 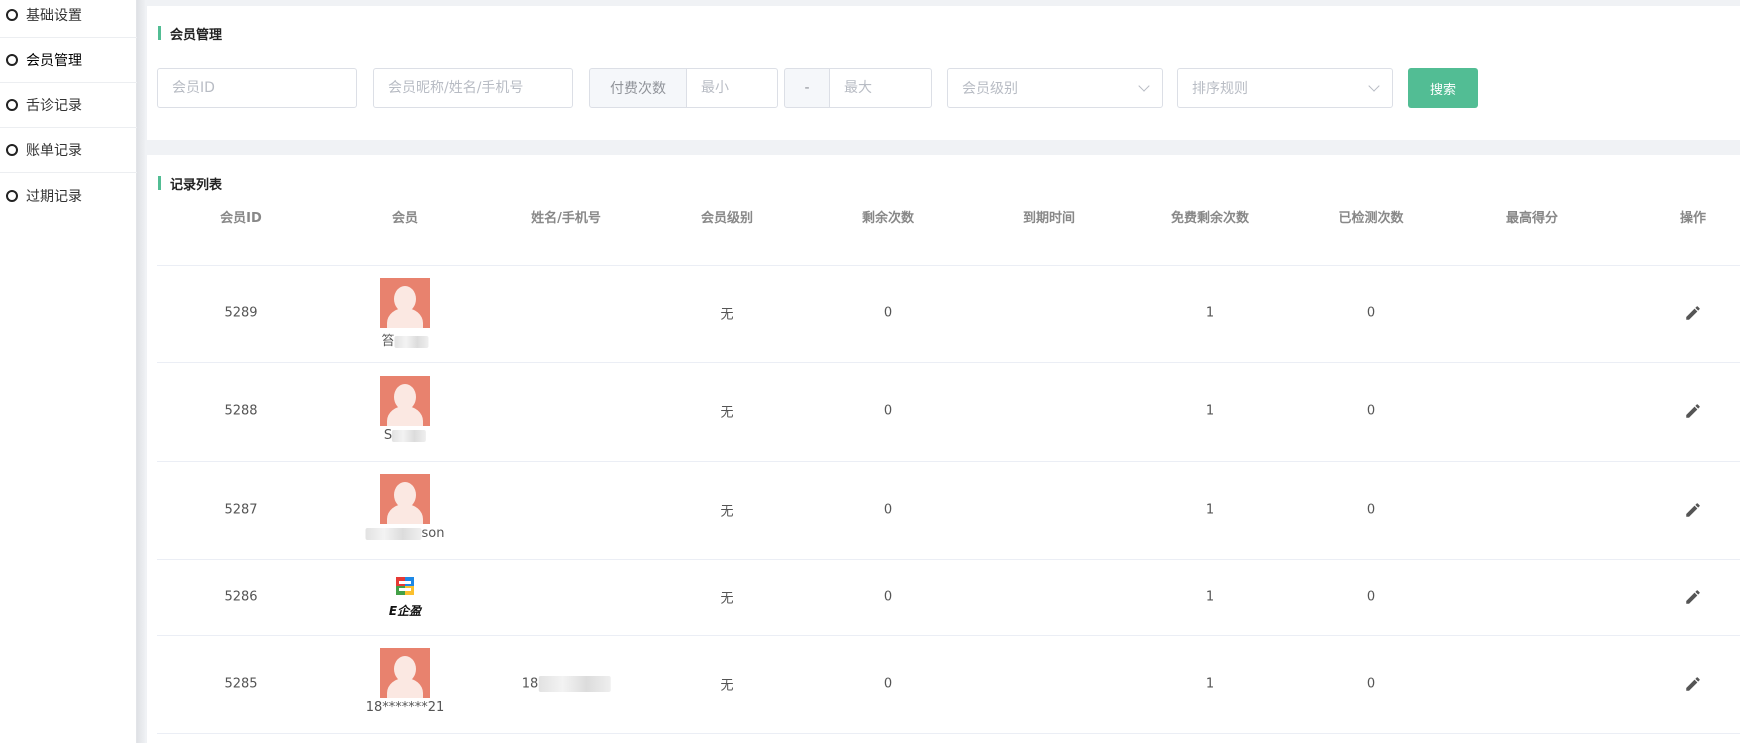 What do you see at coordinates (473, 88) in the screenshot?
I see `member-name-input` at bounding box center [473, 88].